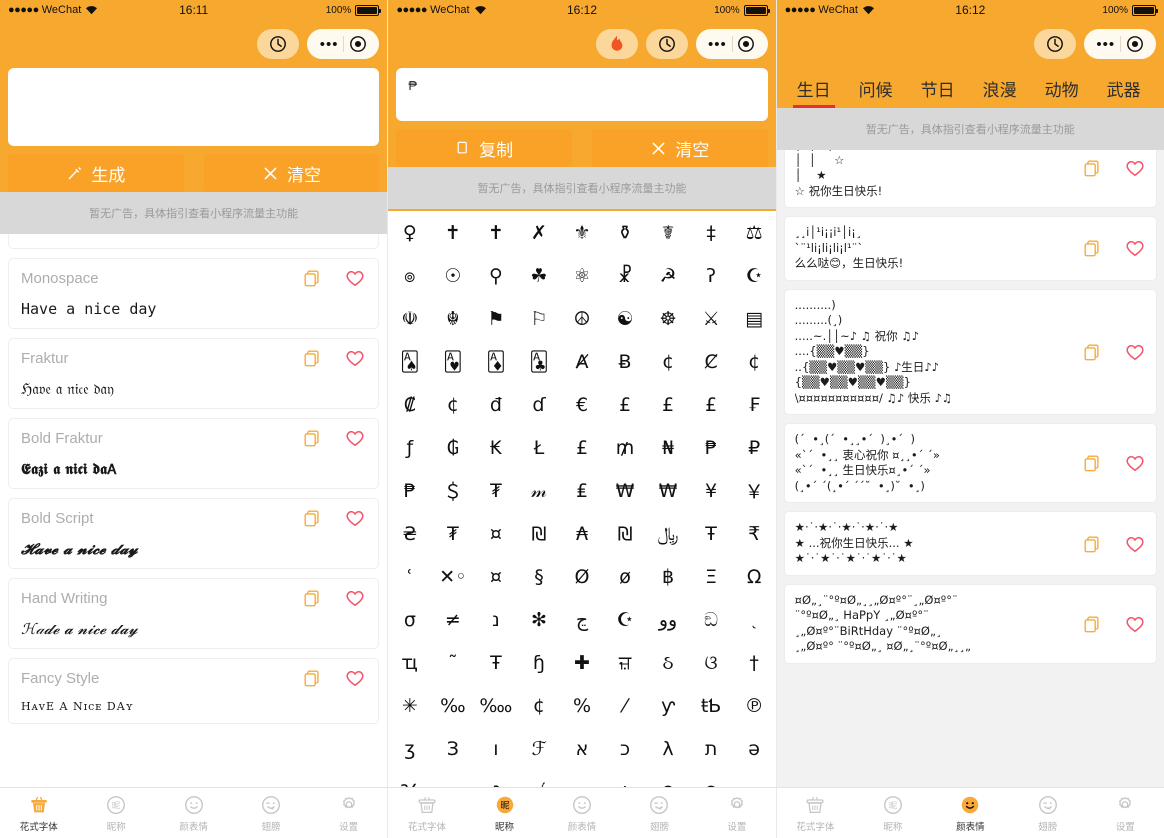 Image resolution: width=1164 pixels, height=838 pixels. Describe the element at coordinates (409, 619) in the screenshot. I see `symbol-cell: σ` at that location.